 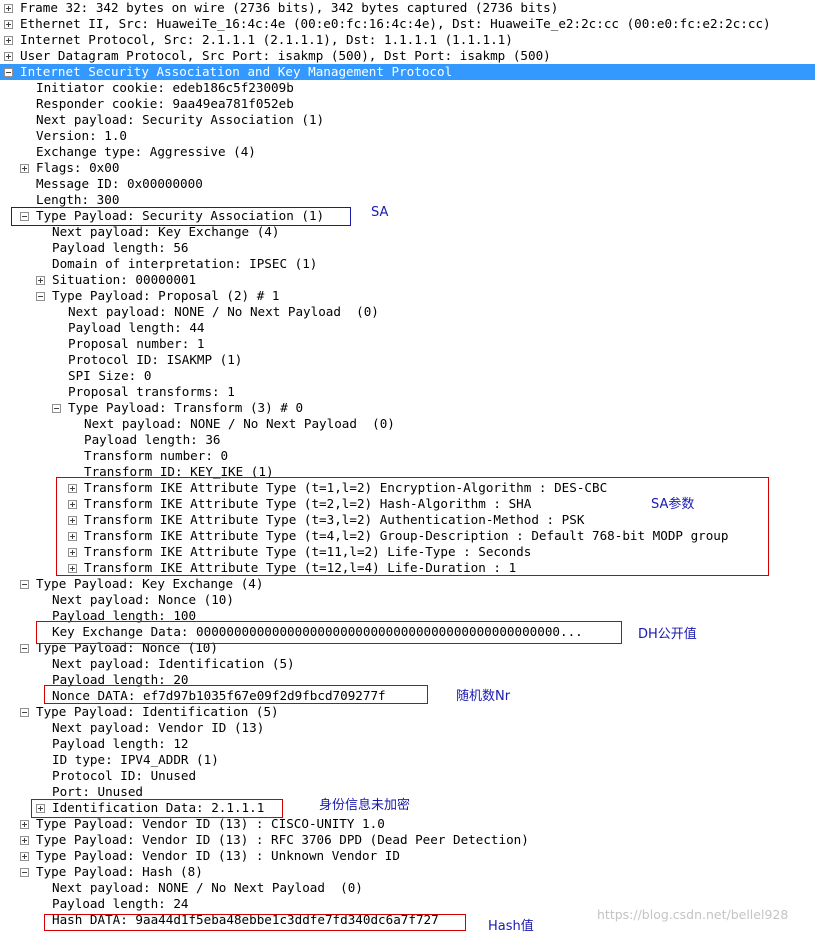 I want to click on tree-row: Type Payload: Proposal (2) # 1, so click(x=407, y=296).